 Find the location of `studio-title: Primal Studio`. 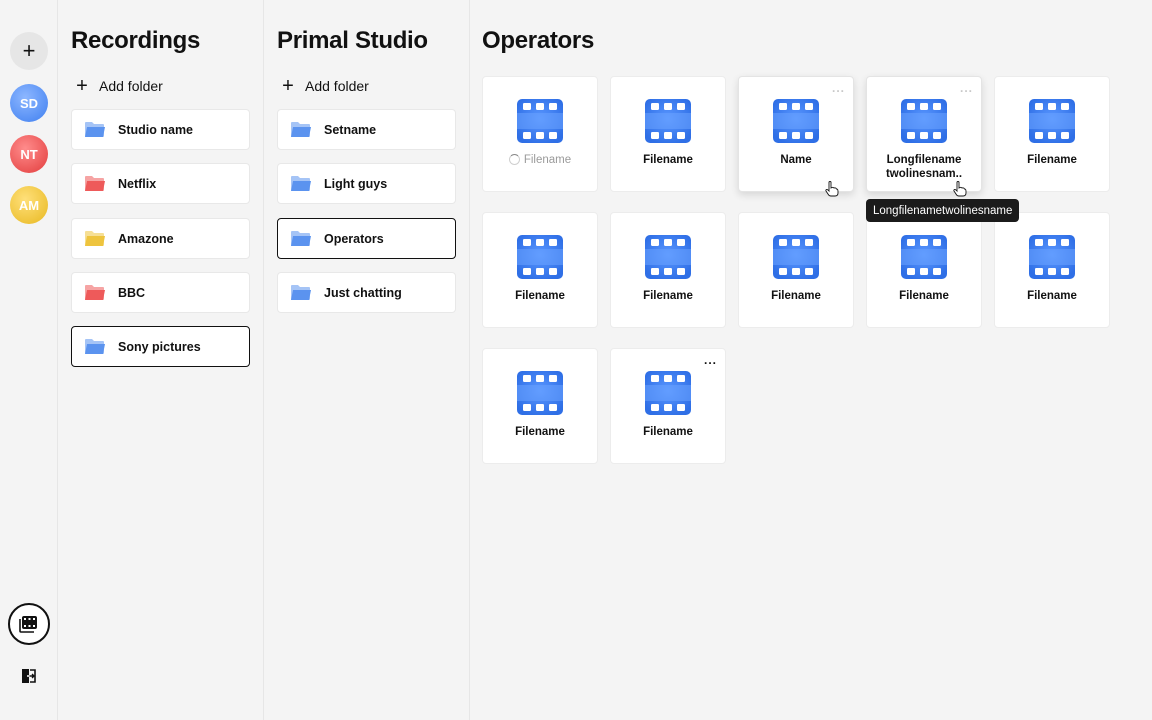

studio-title: Primal Studio is located at coordinates (352, 40).